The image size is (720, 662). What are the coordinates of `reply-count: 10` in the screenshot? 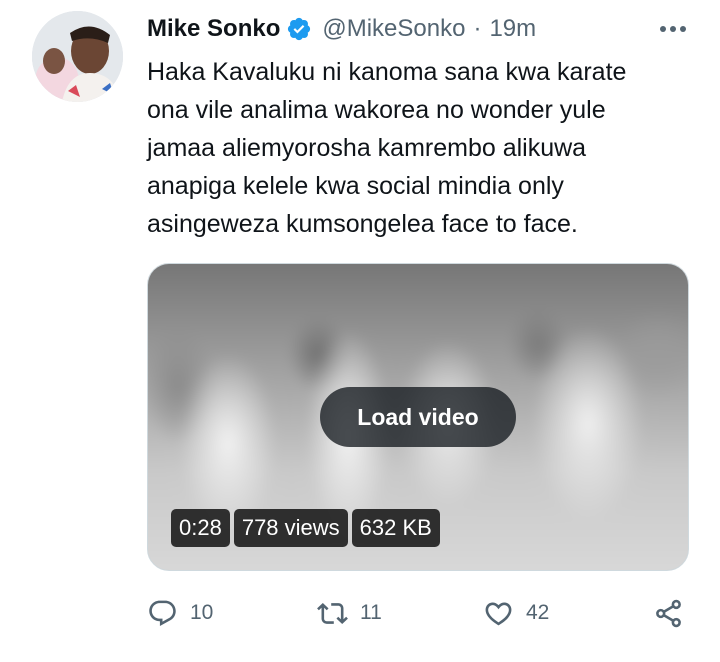 It's located at (202, 612).